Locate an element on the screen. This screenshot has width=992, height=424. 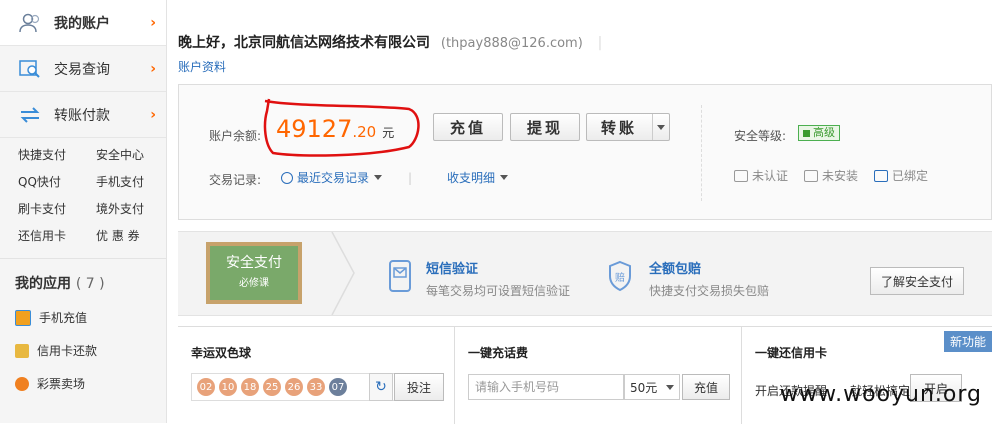
quick-link: 手机支付 is located at coordinates (135, 181).